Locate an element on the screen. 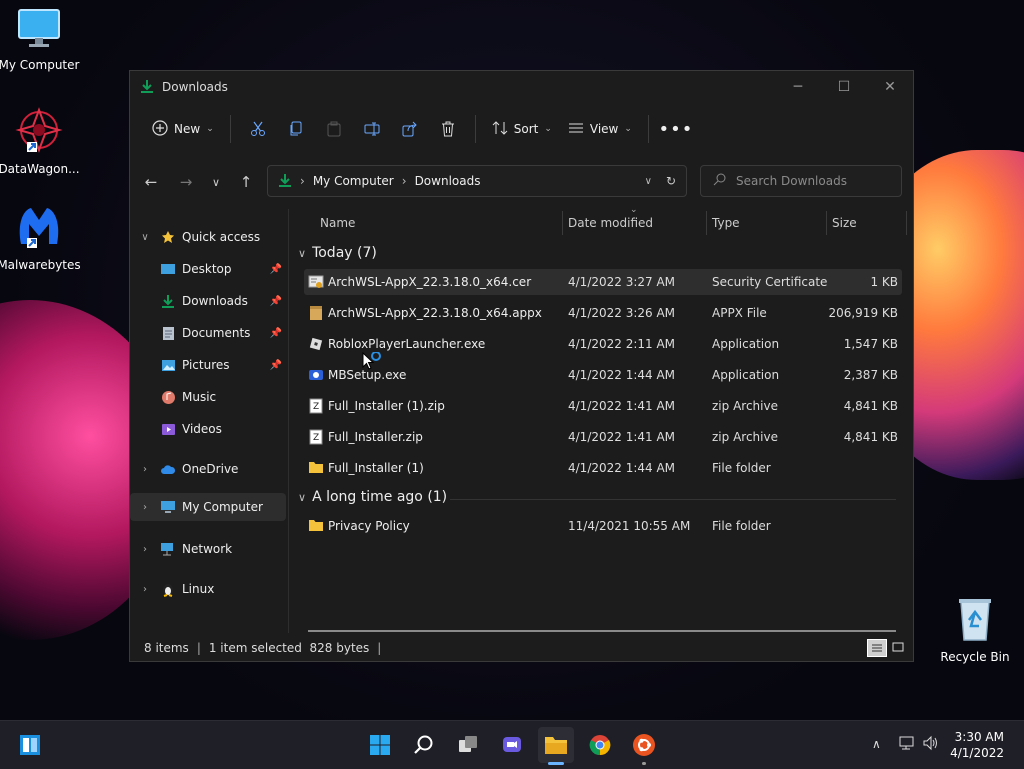 The image size is (1024, 769). column-header-type: Type is located at coordinates (726, 223).